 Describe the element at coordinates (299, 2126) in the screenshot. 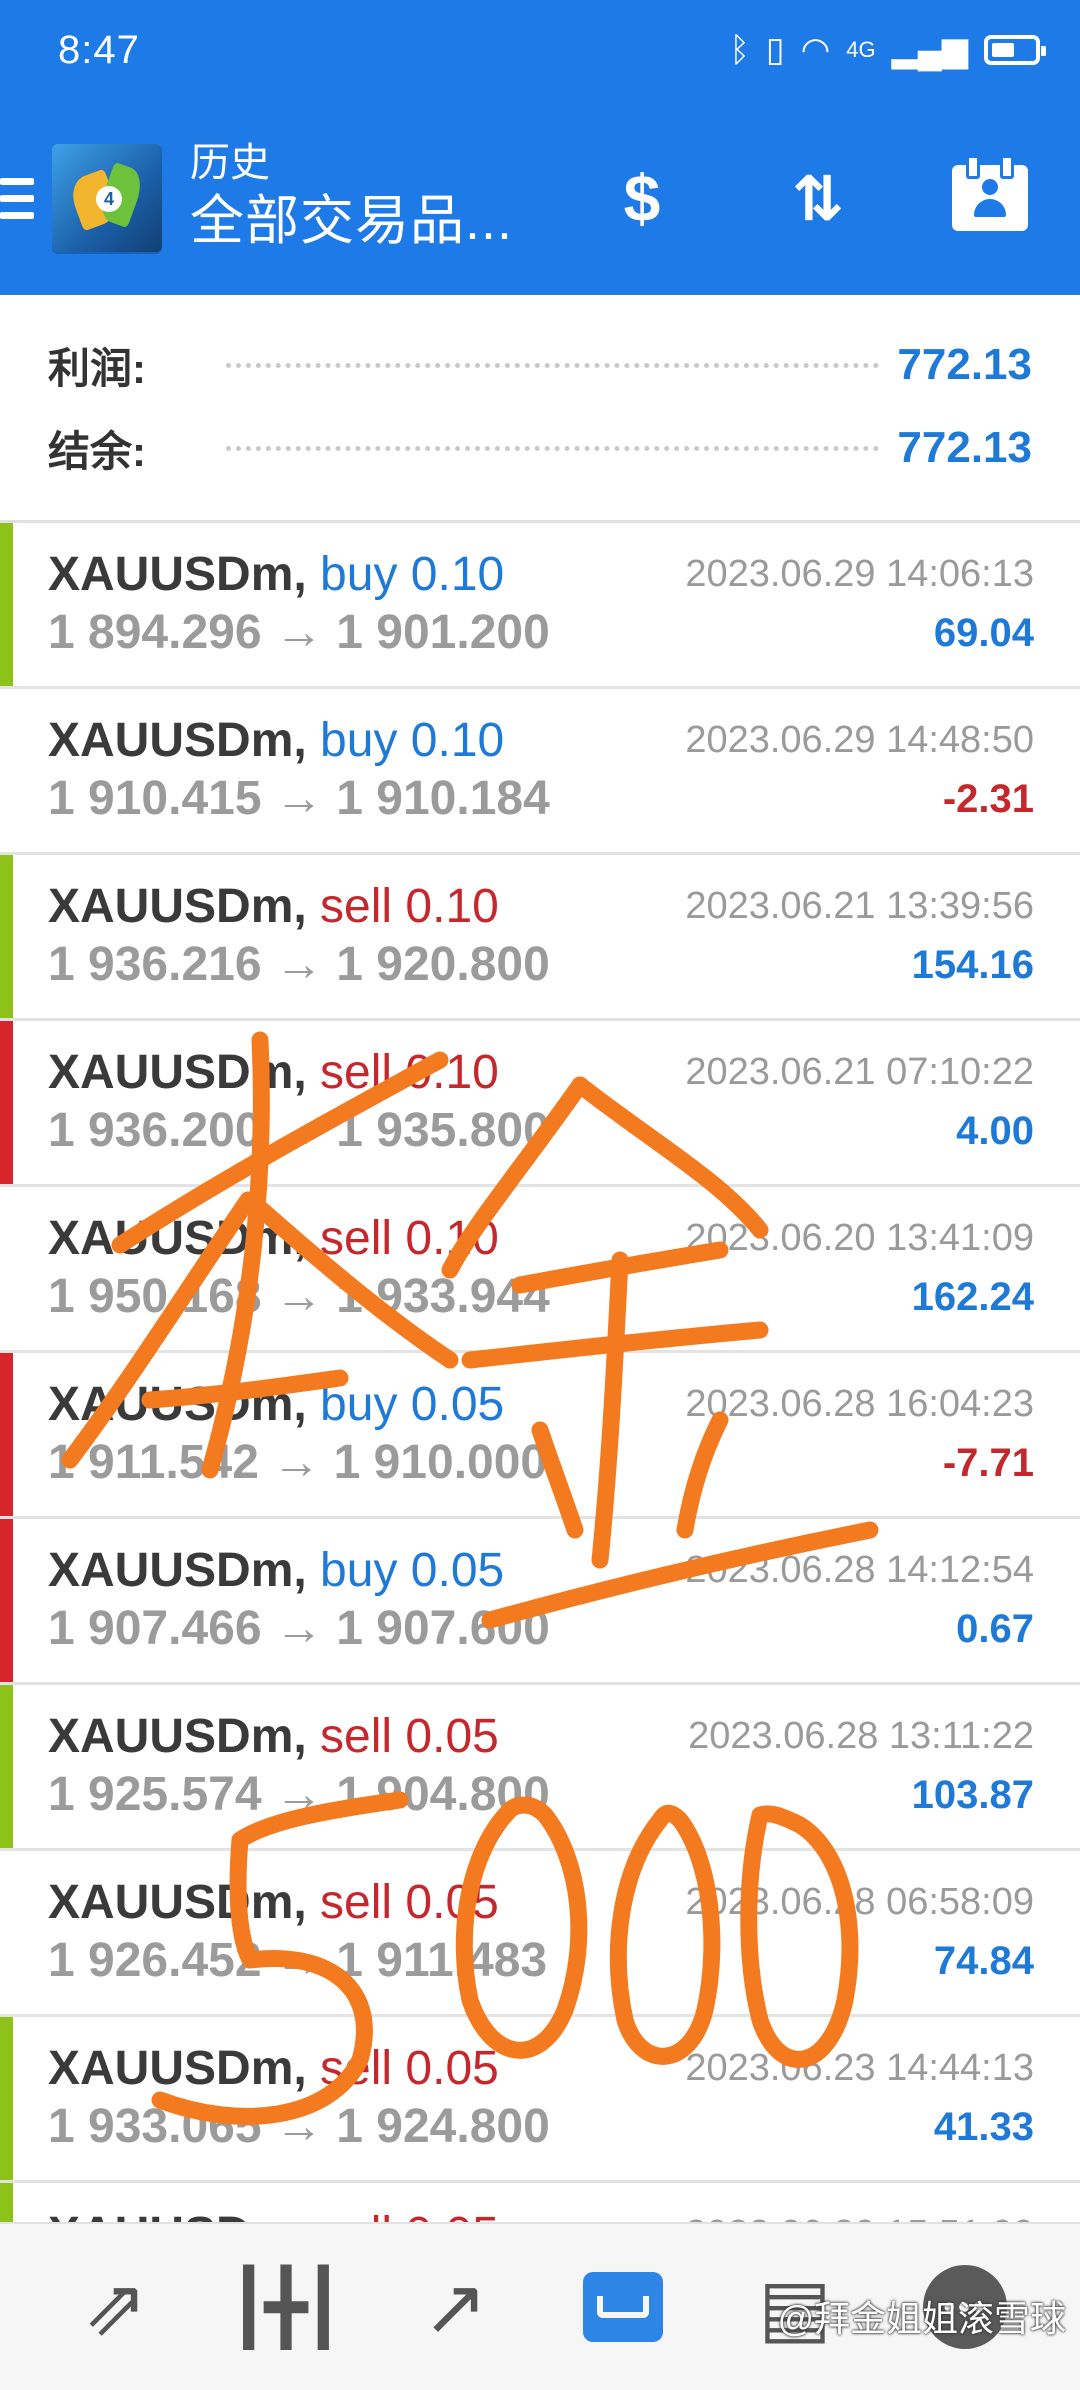

I see `trade-prices: 1 933.065 → 1 924.800` at that location.